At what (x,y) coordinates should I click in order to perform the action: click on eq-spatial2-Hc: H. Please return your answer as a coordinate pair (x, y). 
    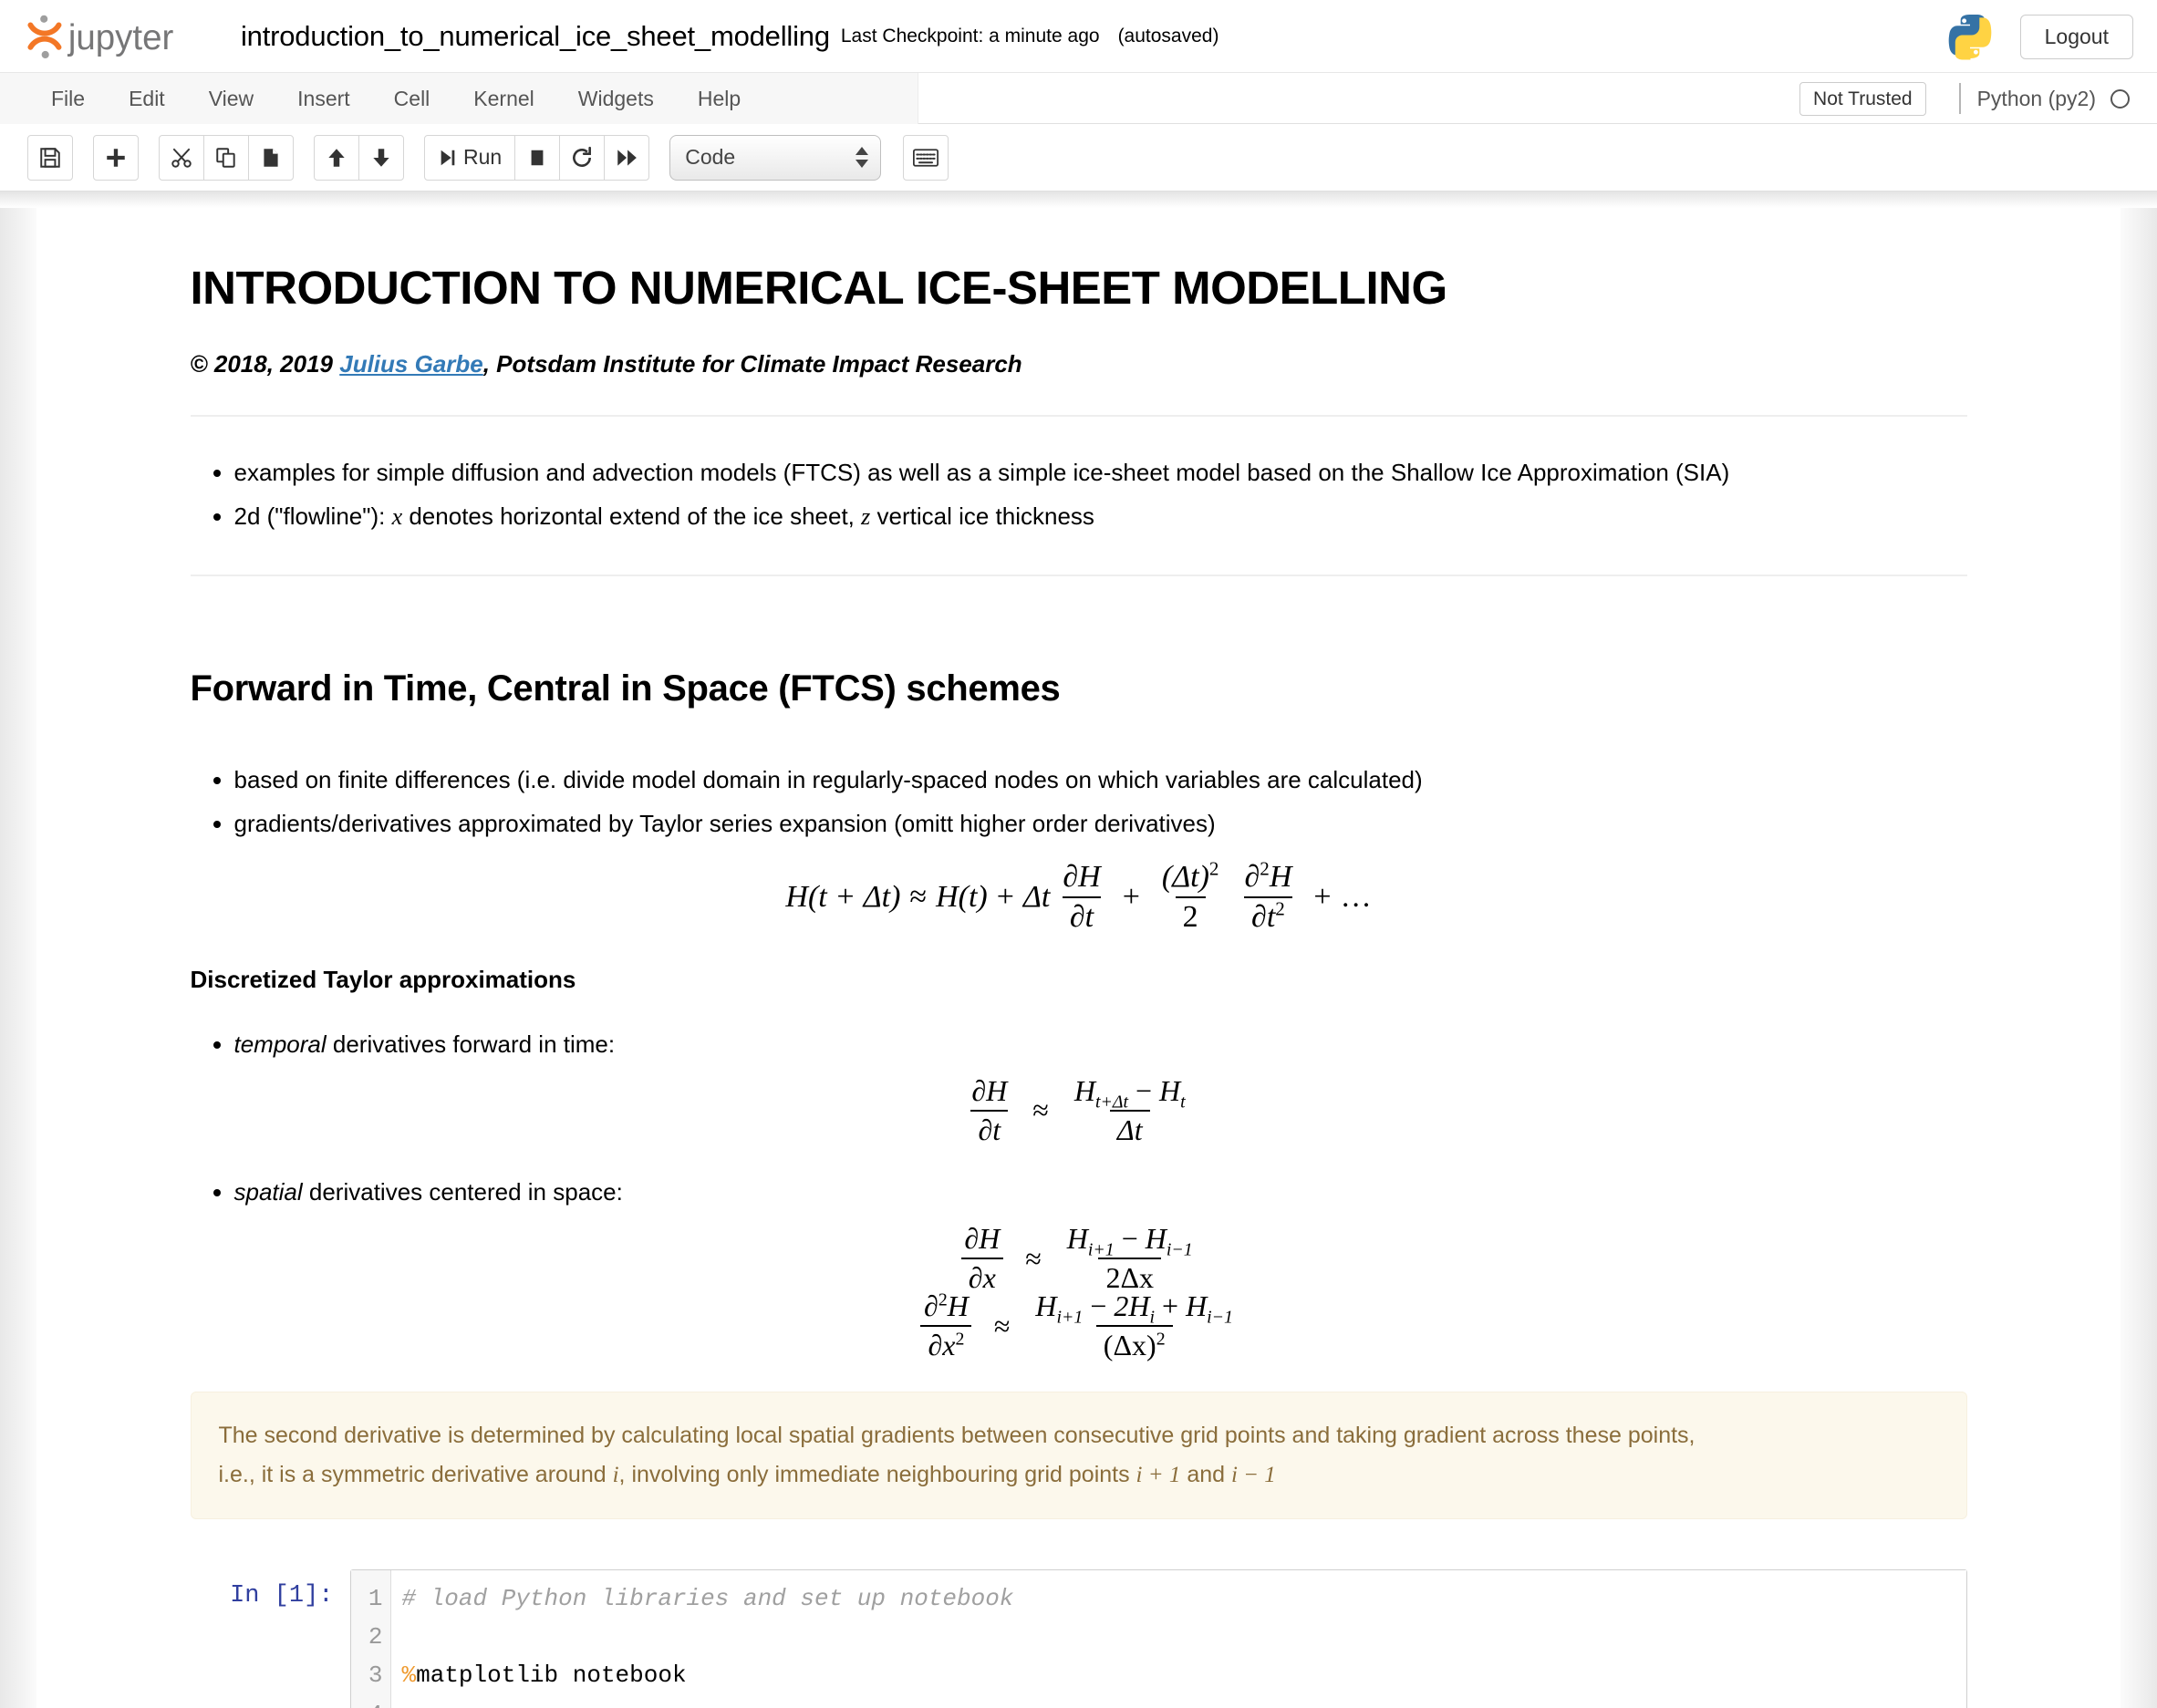
    Looking at the image, I should click on (1197, 1306).